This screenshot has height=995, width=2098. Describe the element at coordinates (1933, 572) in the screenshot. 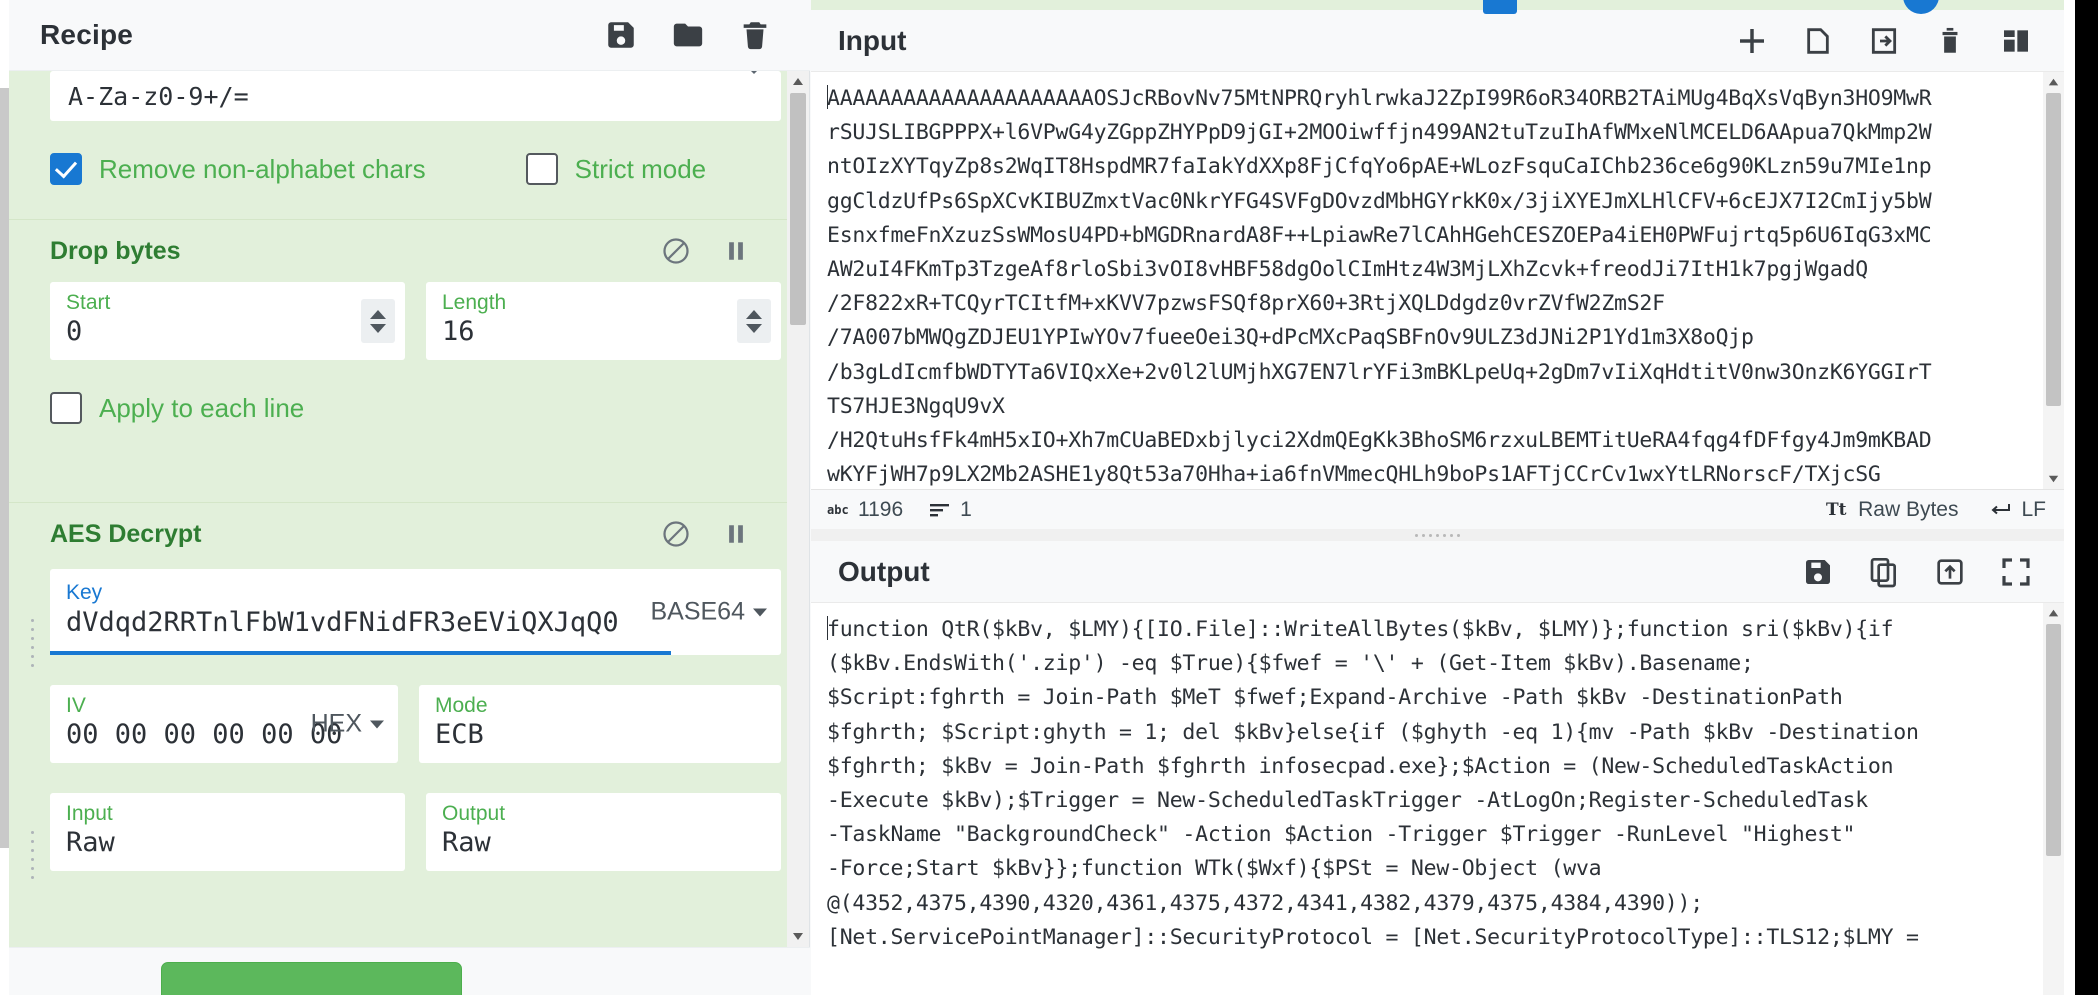

I see `output-header-actions` at that location.